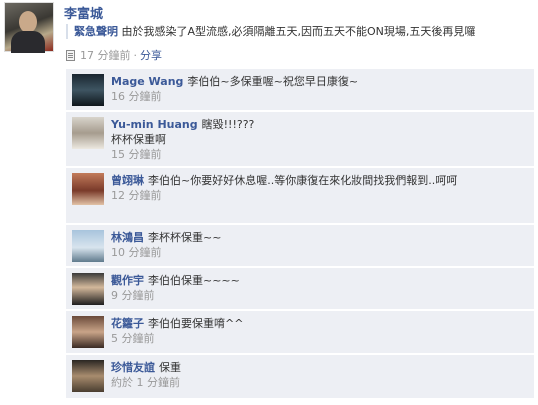 This screenshot has width=538, height=405. Describe the element at coordinates (196, 323) in the screenshot. I see `comment-text: 李伯伯要保重唷^^` at that location.